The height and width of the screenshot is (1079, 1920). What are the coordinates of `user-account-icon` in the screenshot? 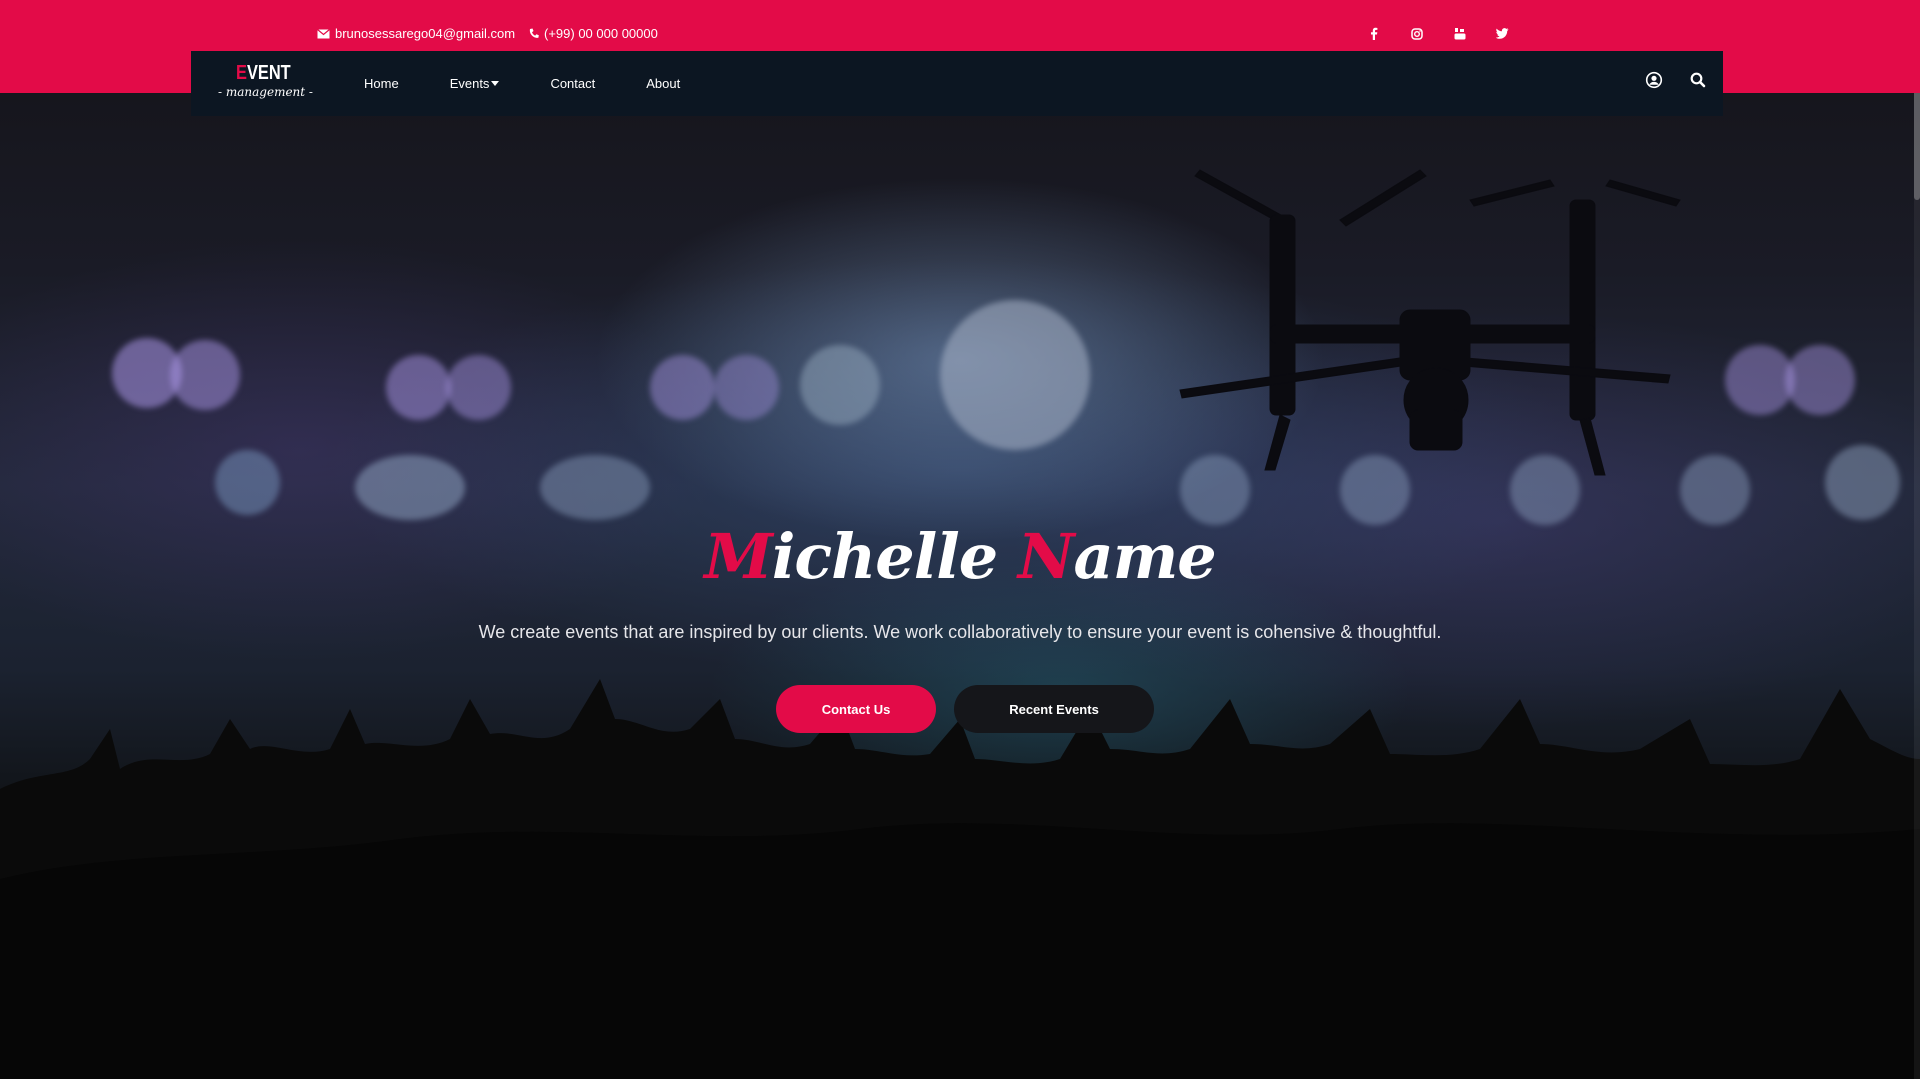 It's located at (1654, 80).